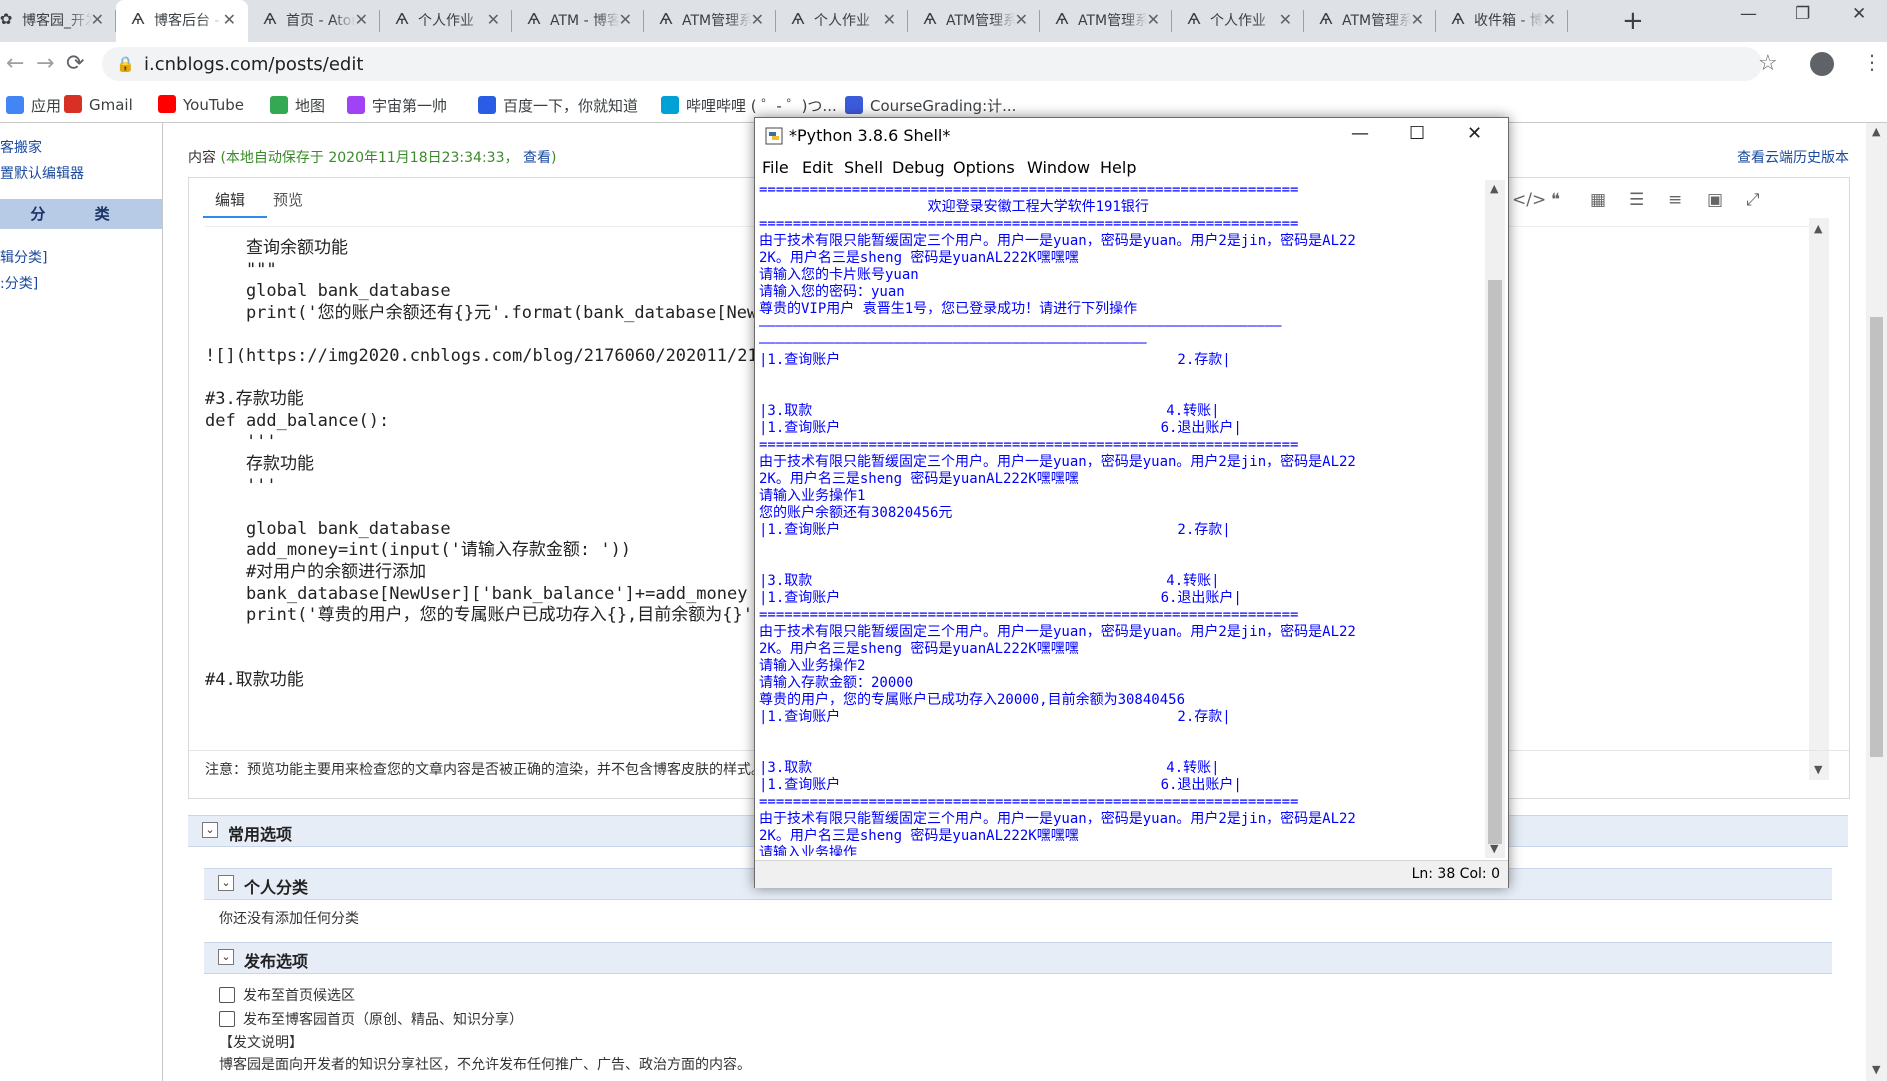  What do you see at coordinates (1502, 21) in the screenshot?
I see `browser-tab: Ѧ 收件箱 - 博客园✕` at bounding box center [1502, 21].